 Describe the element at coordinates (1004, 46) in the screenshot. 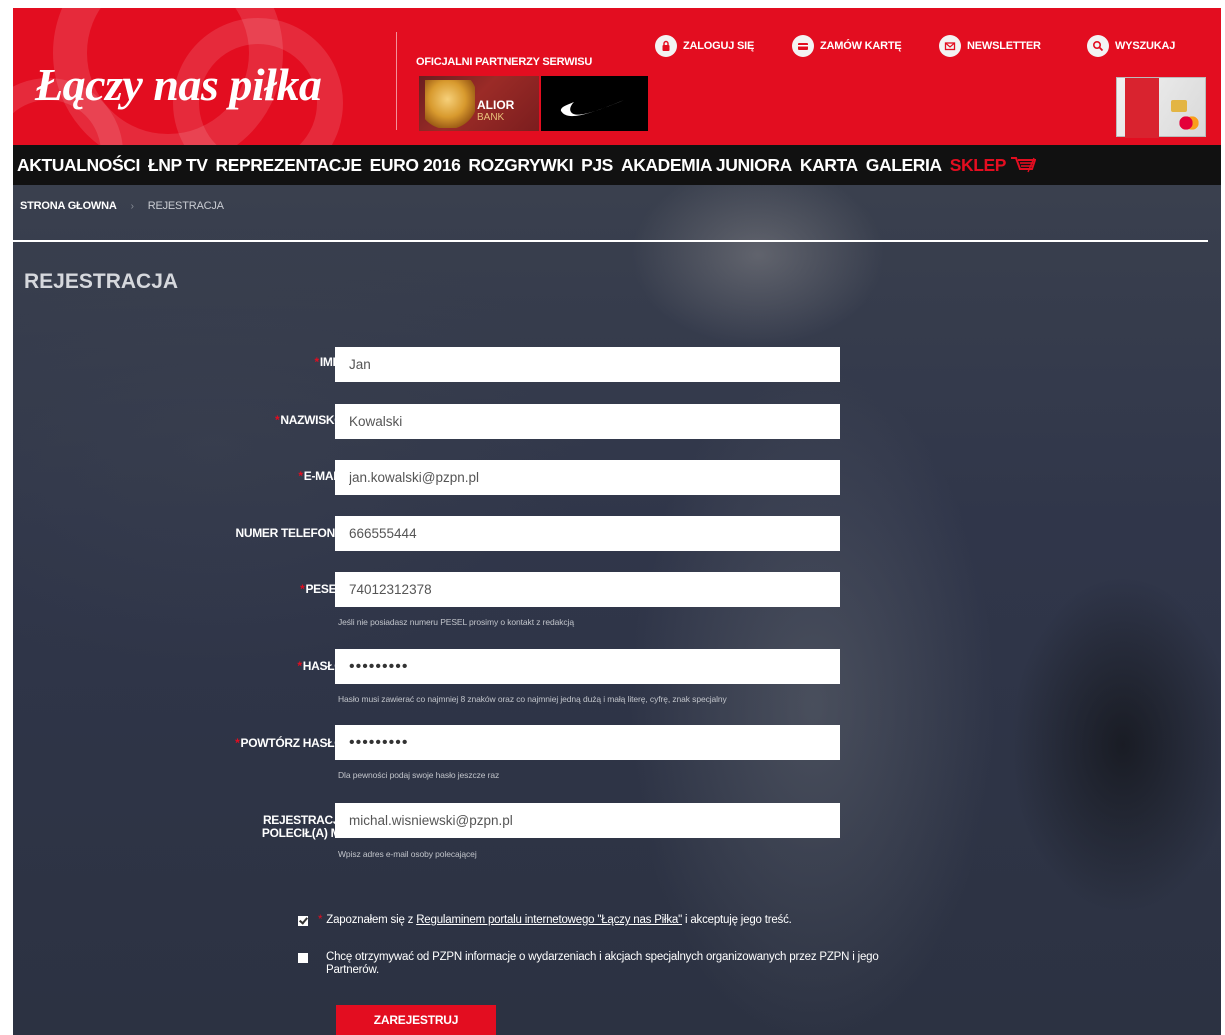

I see `newsletter-label: NEWSLETTER` at that location.